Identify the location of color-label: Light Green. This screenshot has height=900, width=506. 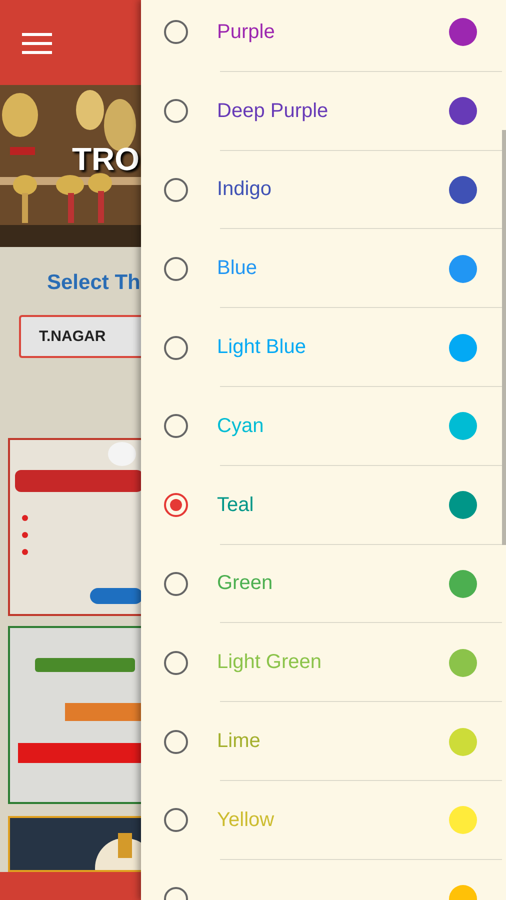
(333, 662).